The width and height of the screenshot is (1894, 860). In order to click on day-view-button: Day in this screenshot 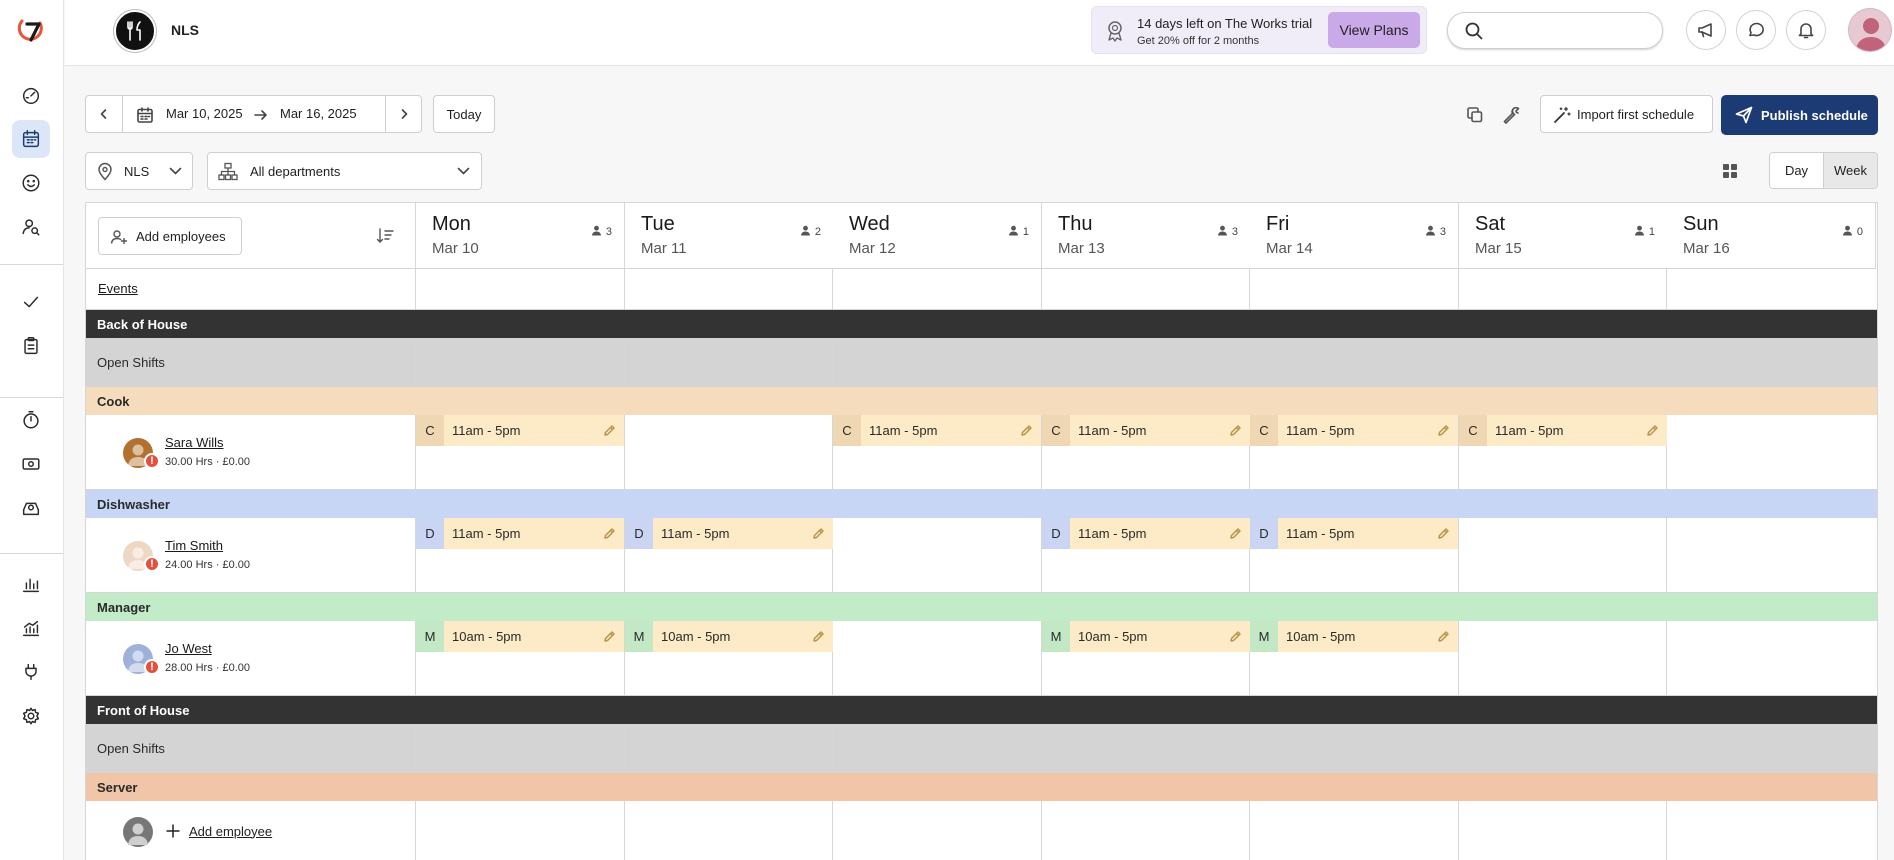, I will do `click(1796, 170)`.